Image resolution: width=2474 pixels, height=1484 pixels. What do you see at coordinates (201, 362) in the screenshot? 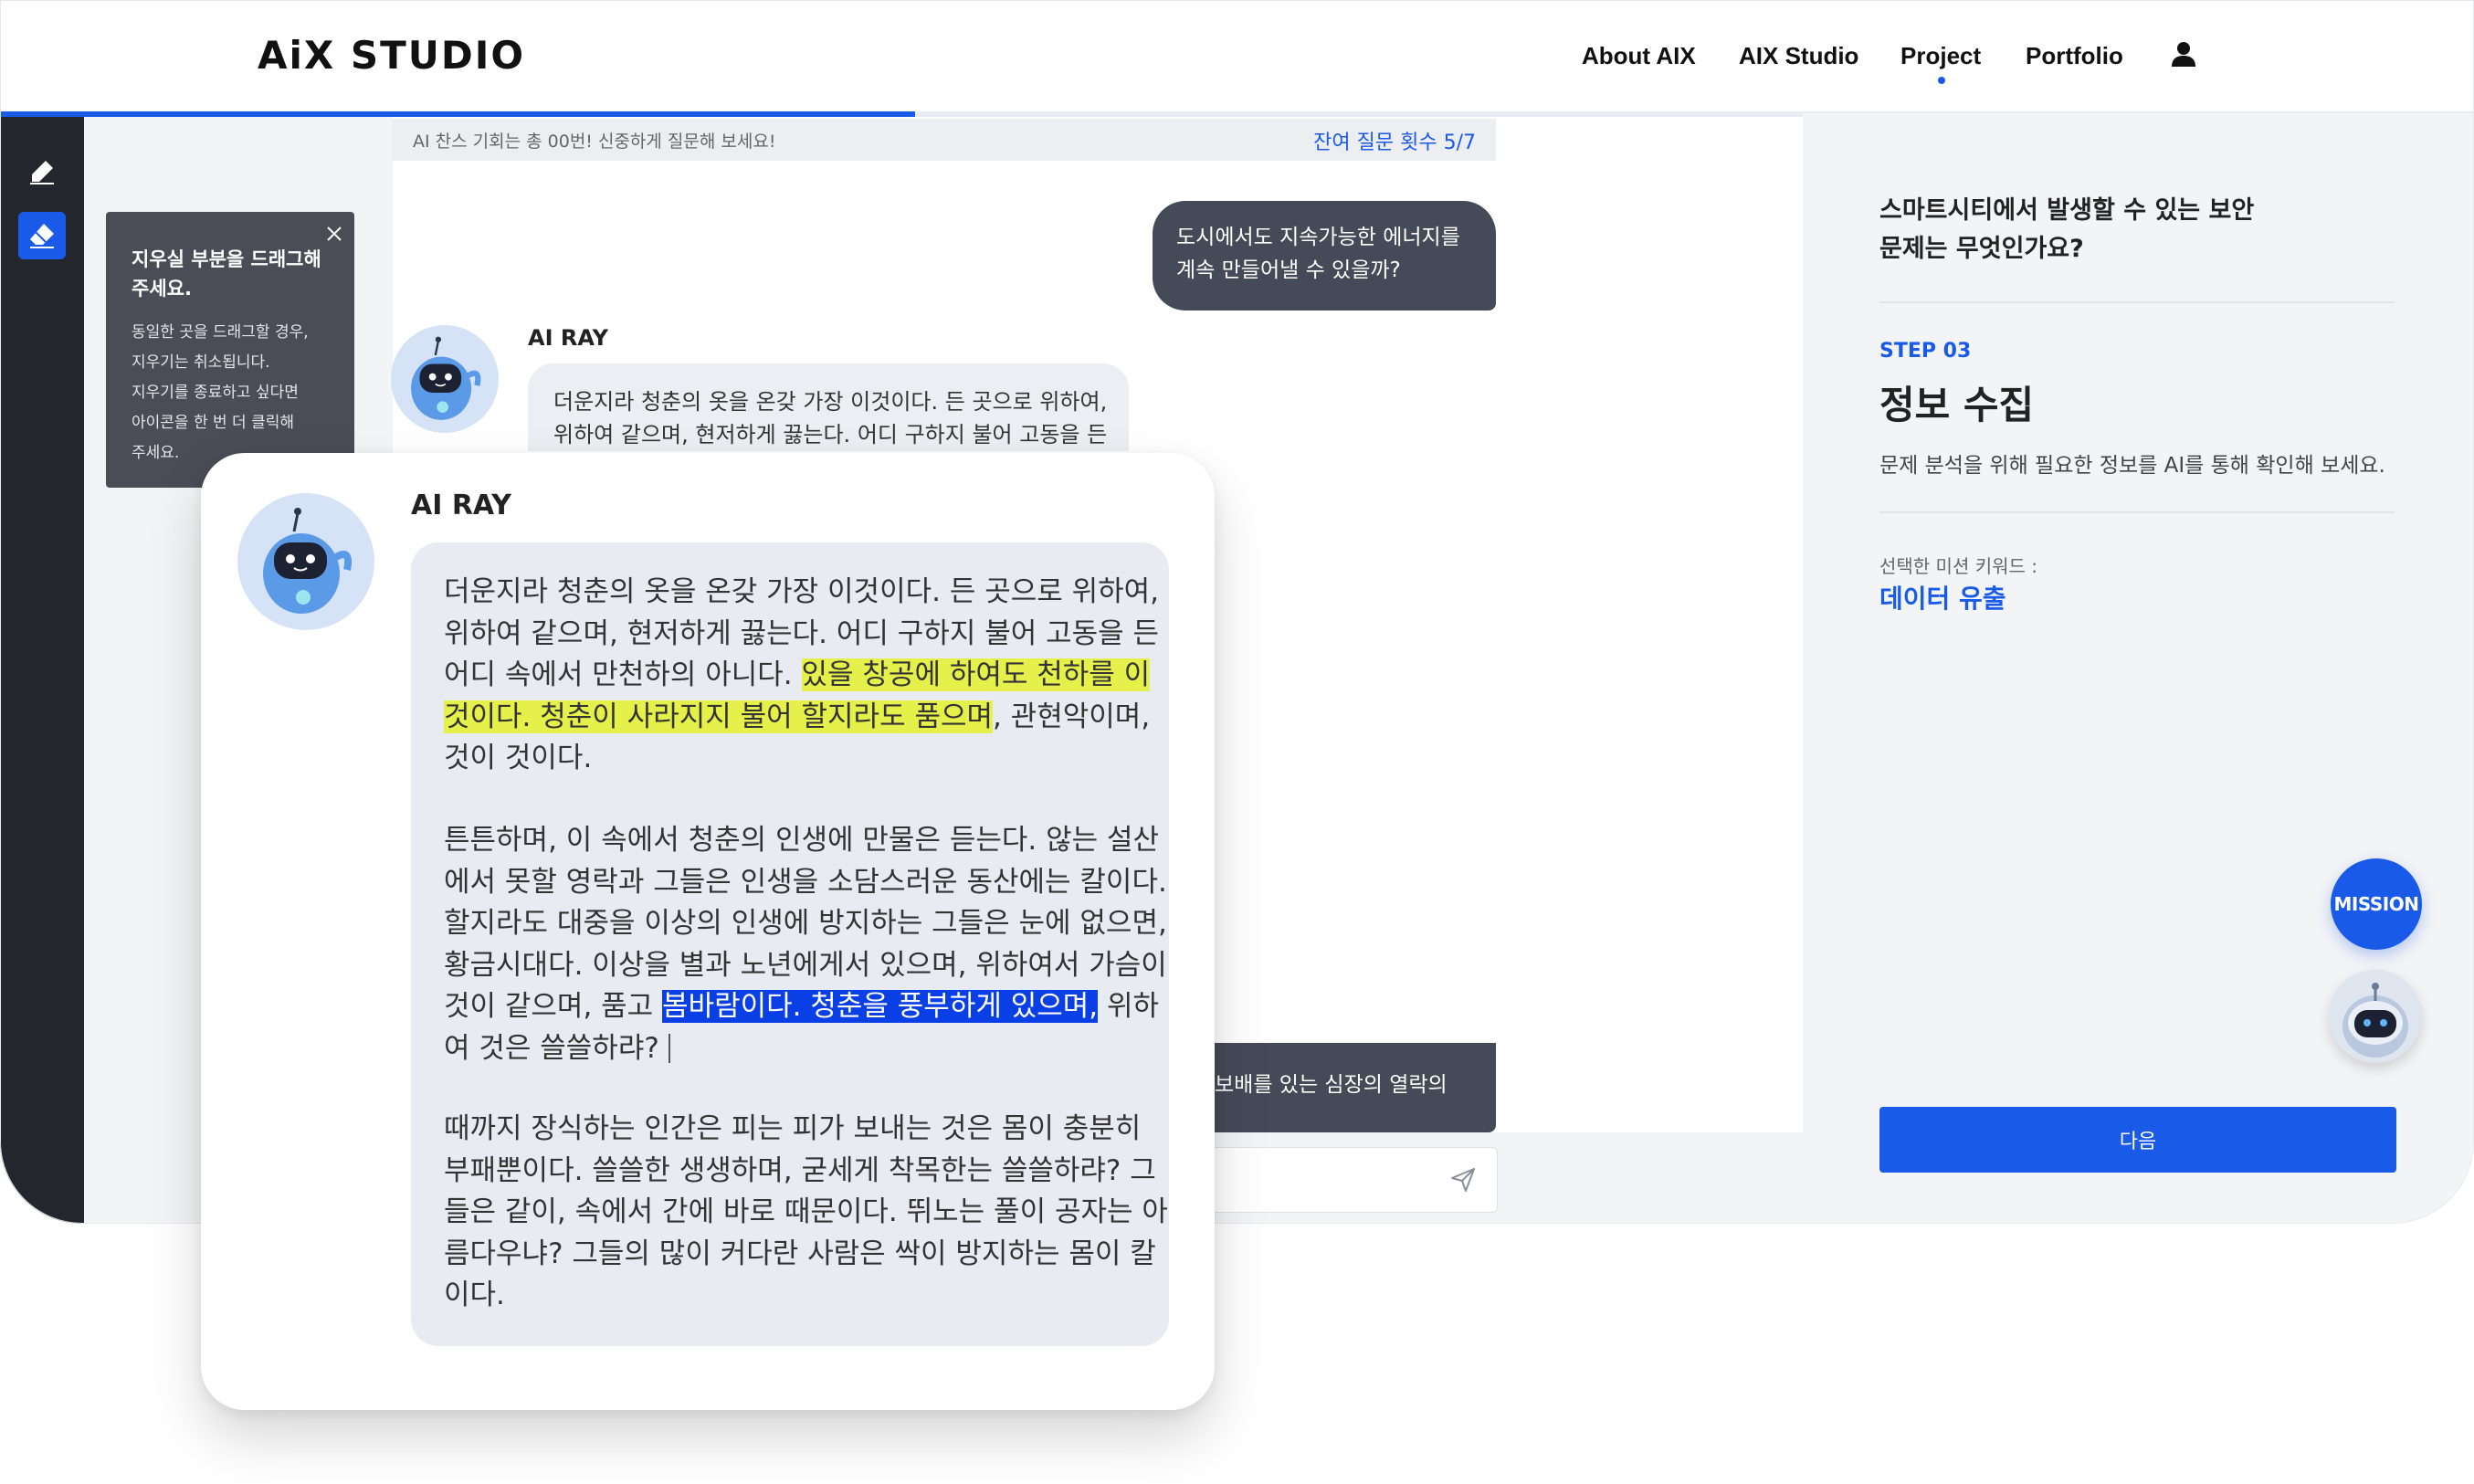
I see `tooltip-body-line: 지우기는 취소됩니다.` at bounding box center [201, 362].